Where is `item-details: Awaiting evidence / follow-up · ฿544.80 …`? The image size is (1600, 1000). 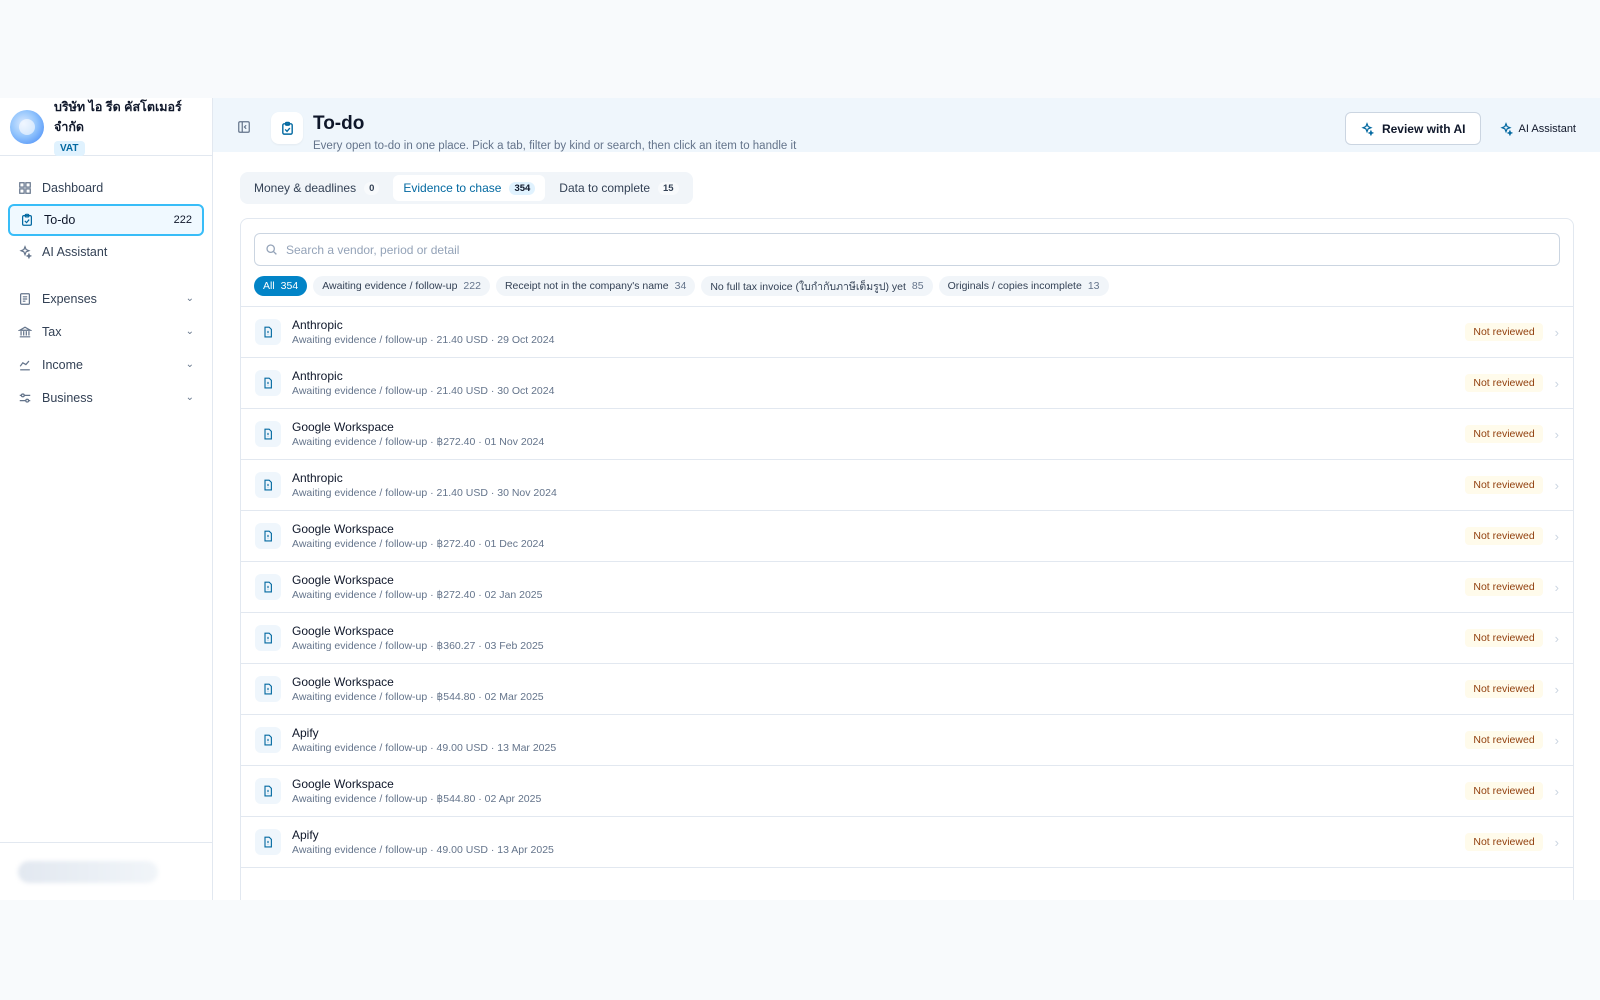
item-details: Awaiting evidence / follow-up · ฿544.80 … is located at coordinates (418, 697).